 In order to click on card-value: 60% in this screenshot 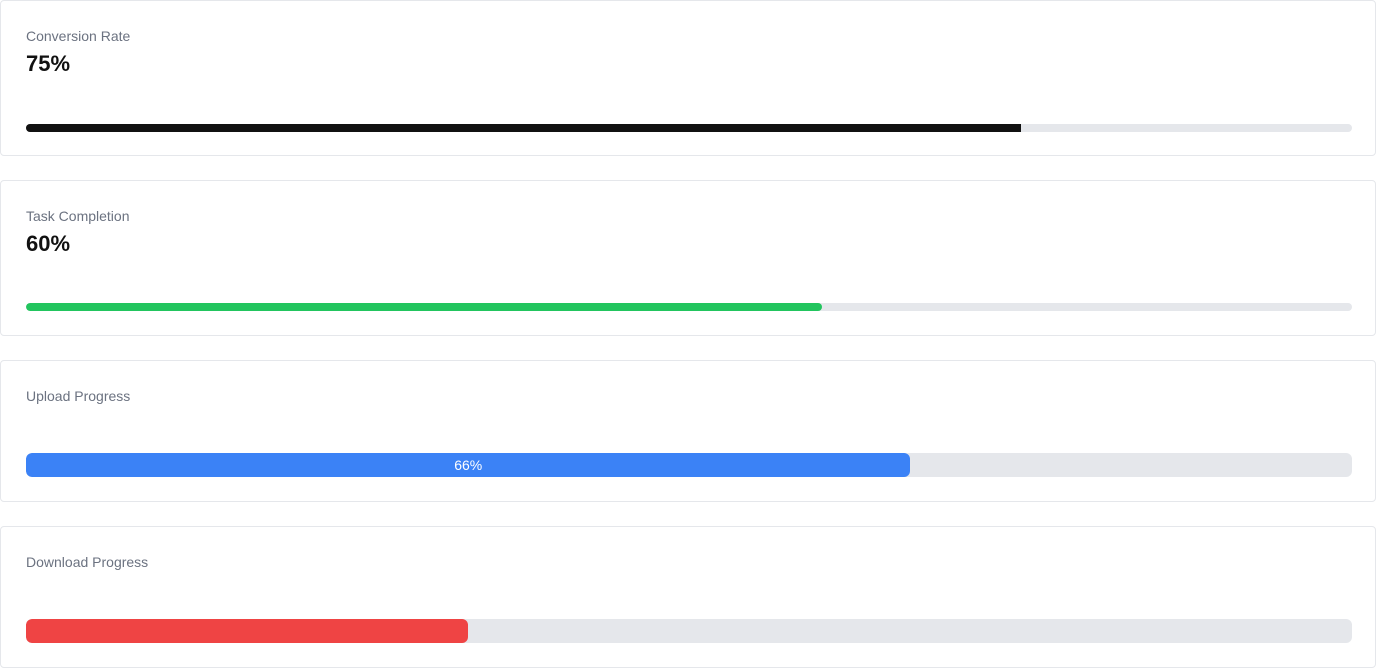, I will do `click(48, 243)`.